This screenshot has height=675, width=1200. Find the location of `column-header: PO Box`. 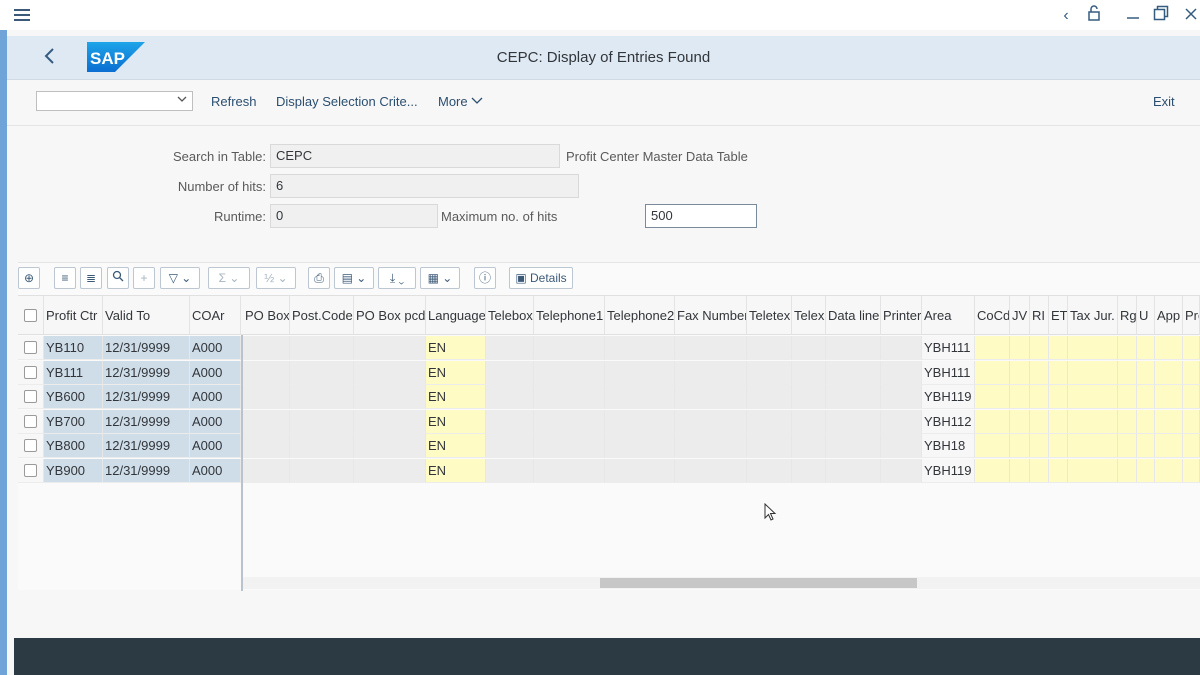

column-header: PO Box is located at coordinates (266, 315).